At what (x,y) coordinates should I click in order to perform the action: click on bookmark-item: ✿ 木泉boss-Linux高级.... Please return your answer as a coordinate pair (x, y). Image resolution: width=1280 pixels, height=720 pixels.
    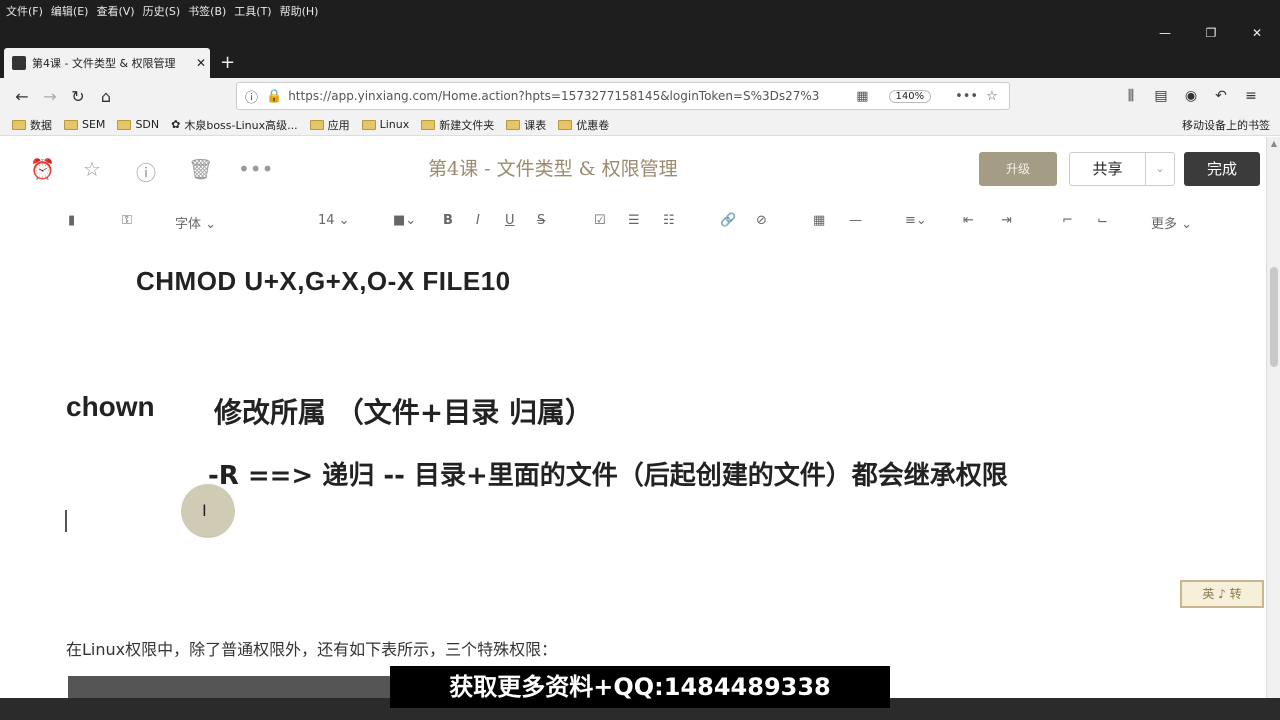
    Looking at the image, I should click on (234, 125).